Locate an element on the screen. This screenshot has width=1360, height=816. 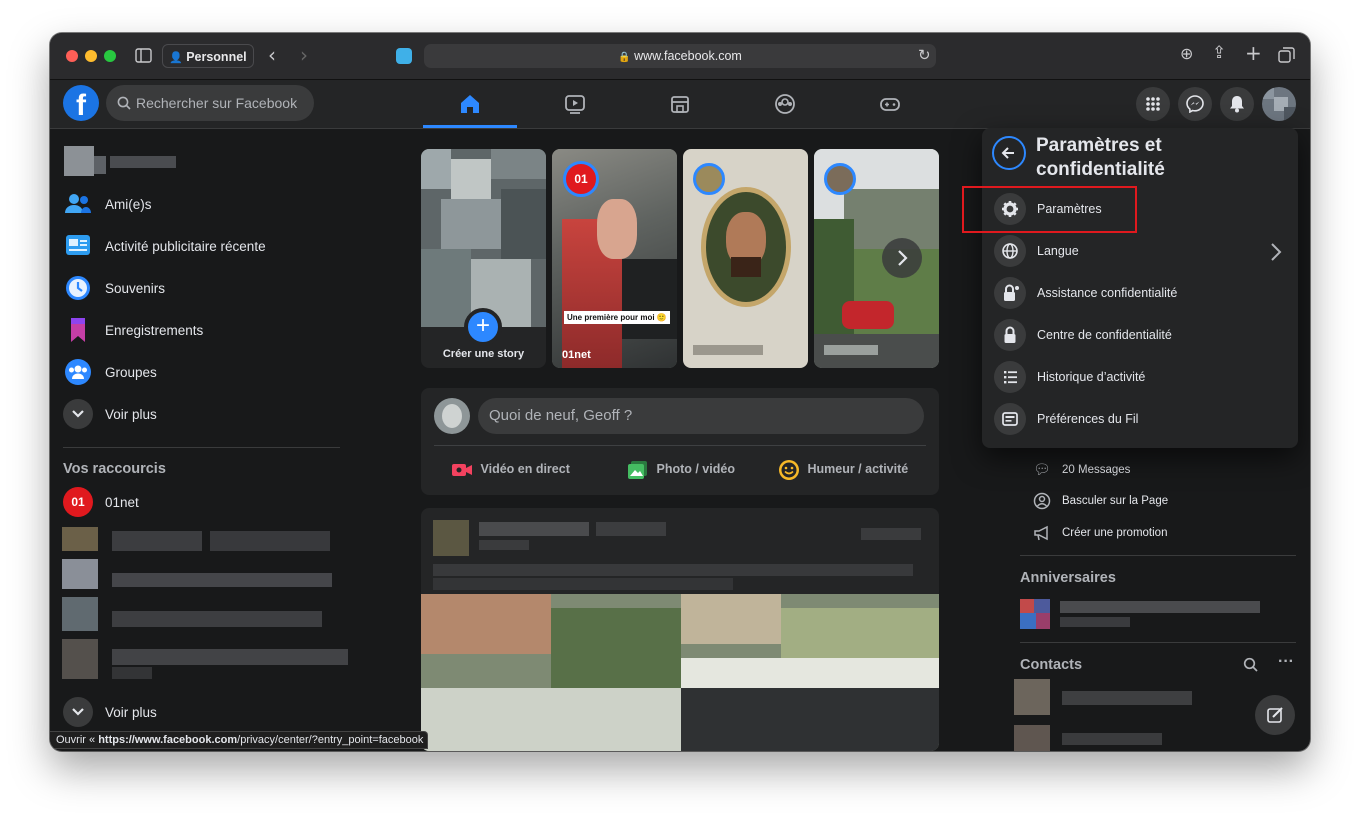
notifications-button is located at coordinates (1237, 104).